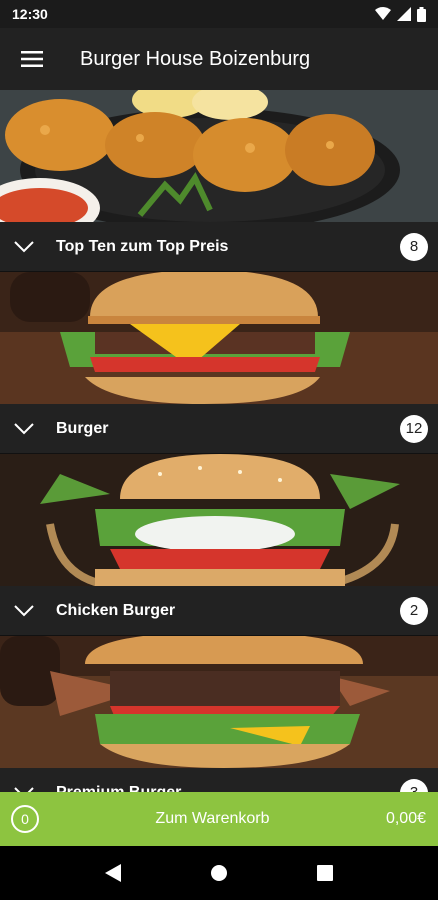  I want to click on category-row-top-ten: Top Ten zum Top Preis 8, so click(219, 247).